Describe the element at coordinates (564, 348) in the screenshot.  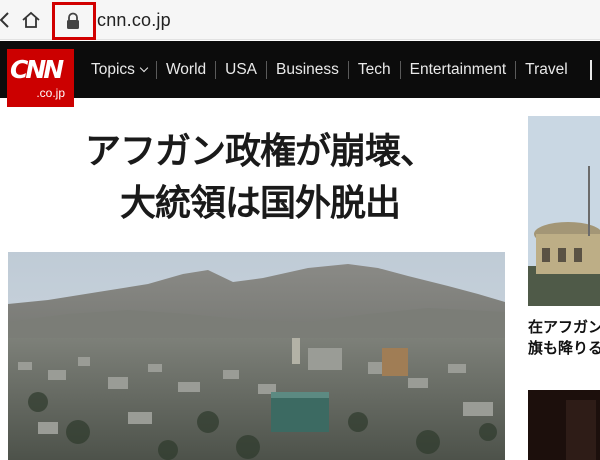
I see `side-story-line-2: 旗も降りる` at that location.